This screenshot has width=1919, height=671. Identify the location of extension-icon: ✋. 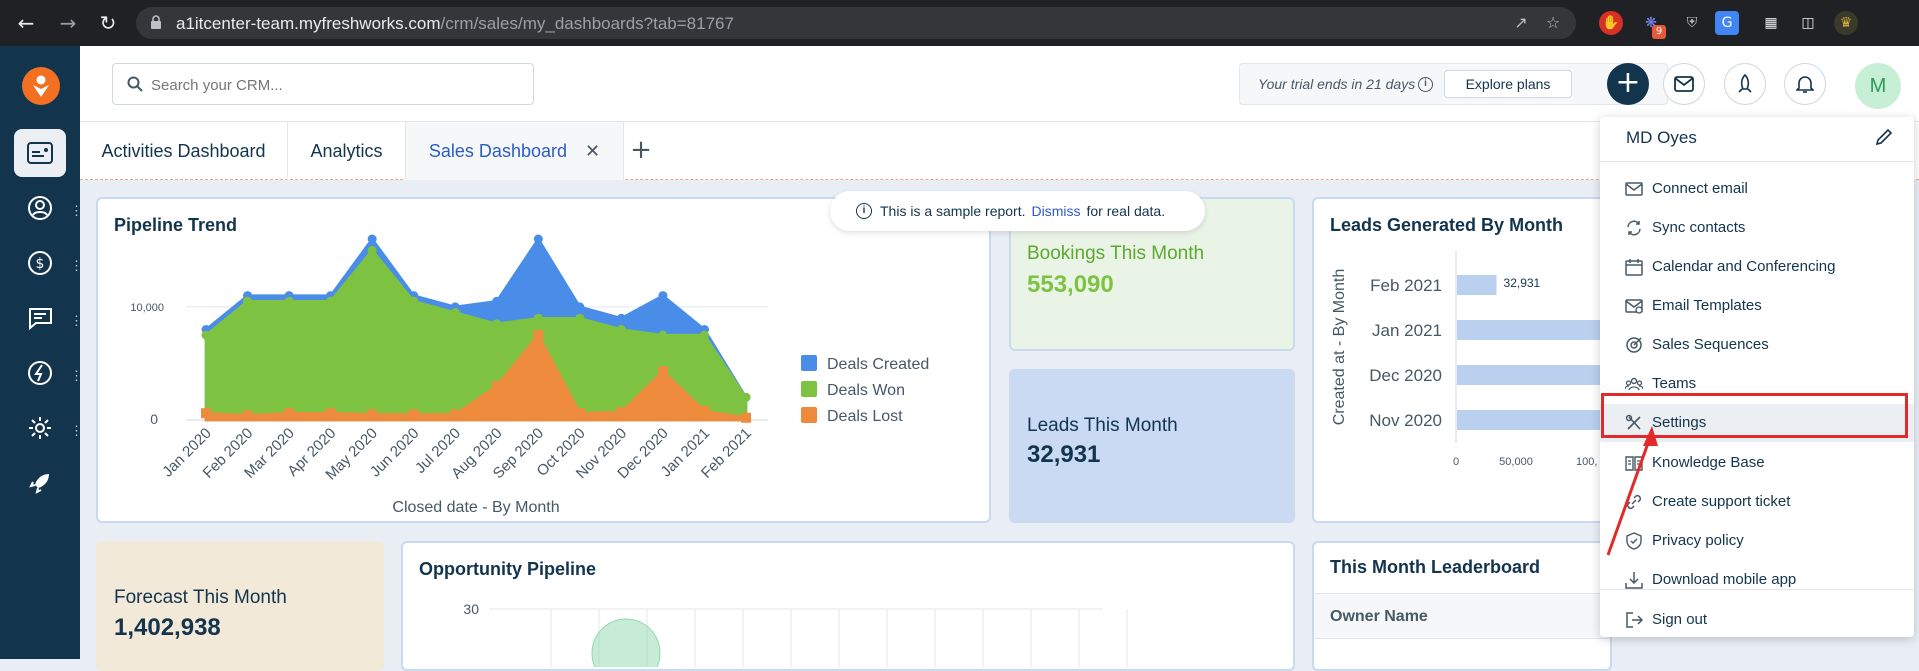
(1611, 23).